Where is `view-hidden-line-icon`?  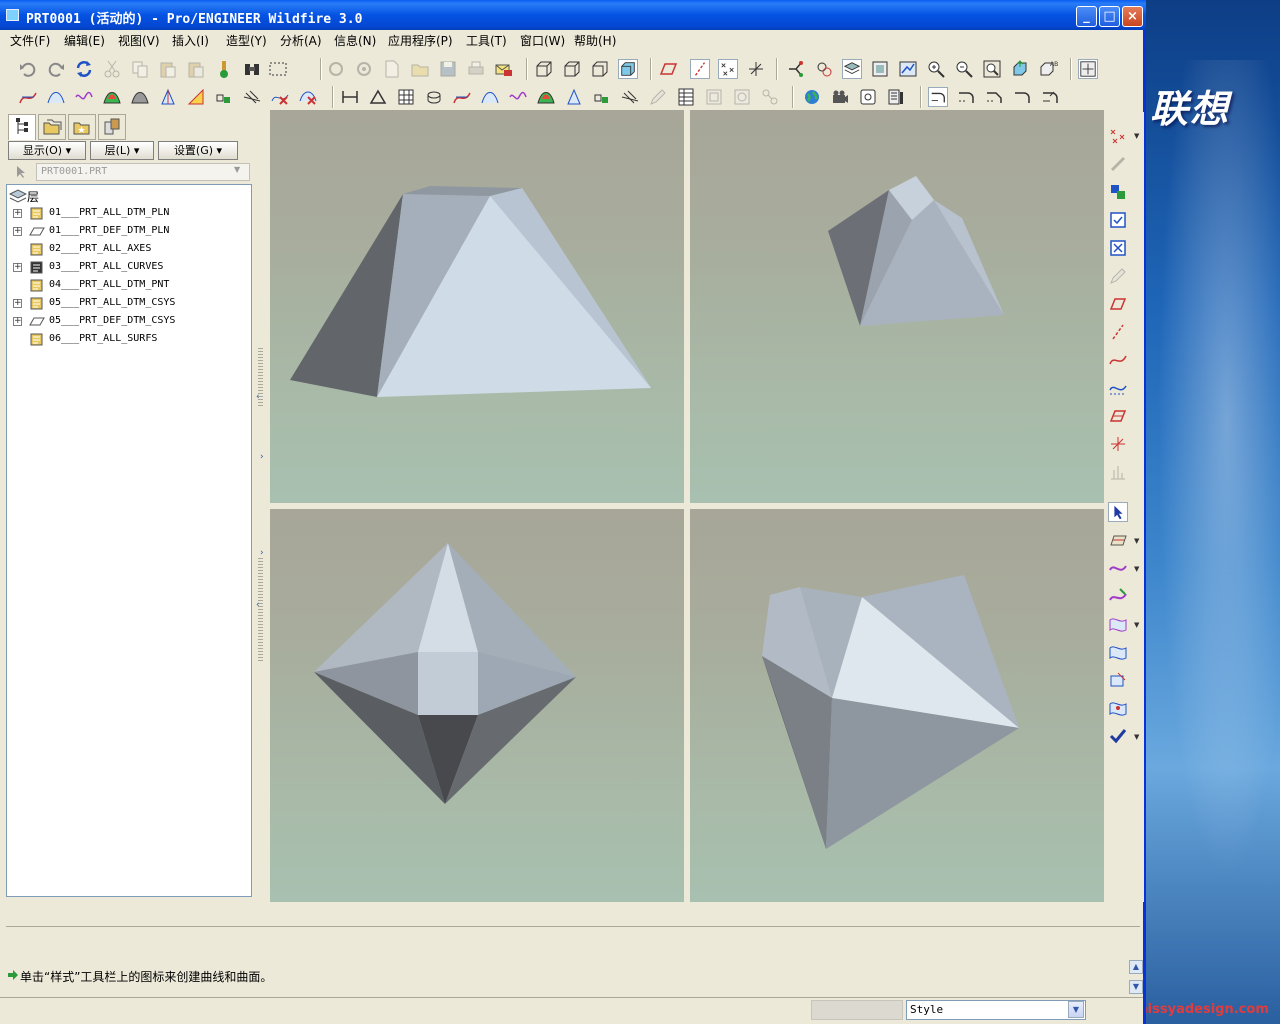
view-hidden-line-icon is located at coordinates (572, 69).